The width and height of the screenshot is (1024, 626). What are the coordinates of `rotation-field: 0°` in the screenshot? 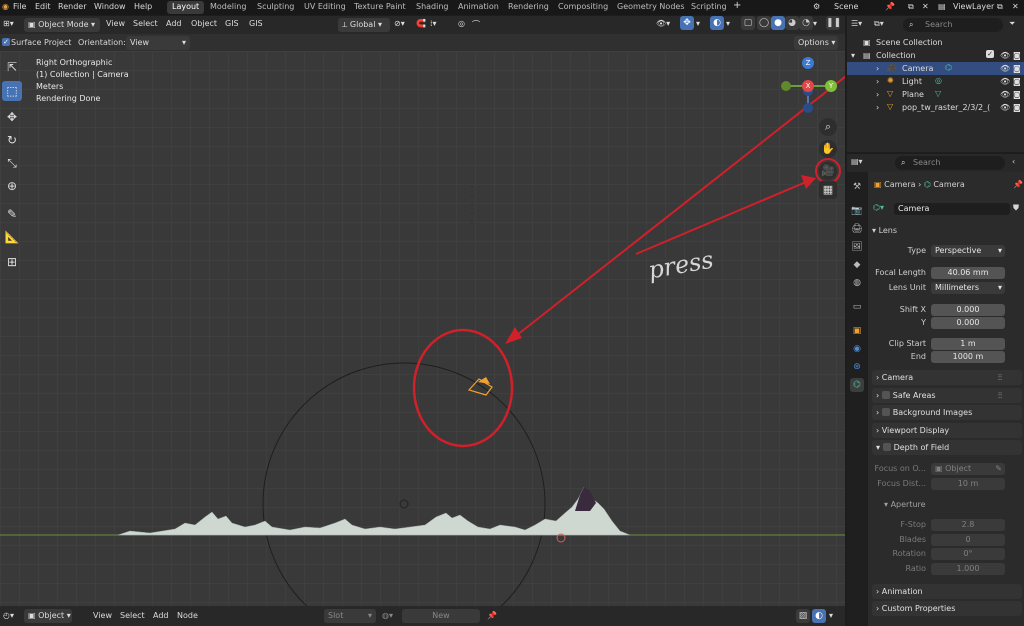 It's located at (968, 554).